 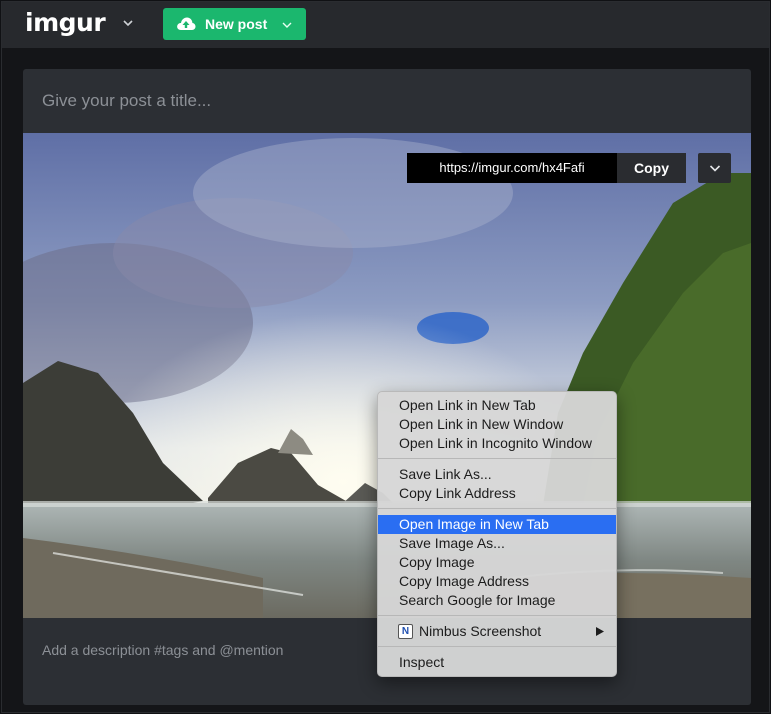 I want to click on copy-link-button: Copy, so click(x=651, y=168).